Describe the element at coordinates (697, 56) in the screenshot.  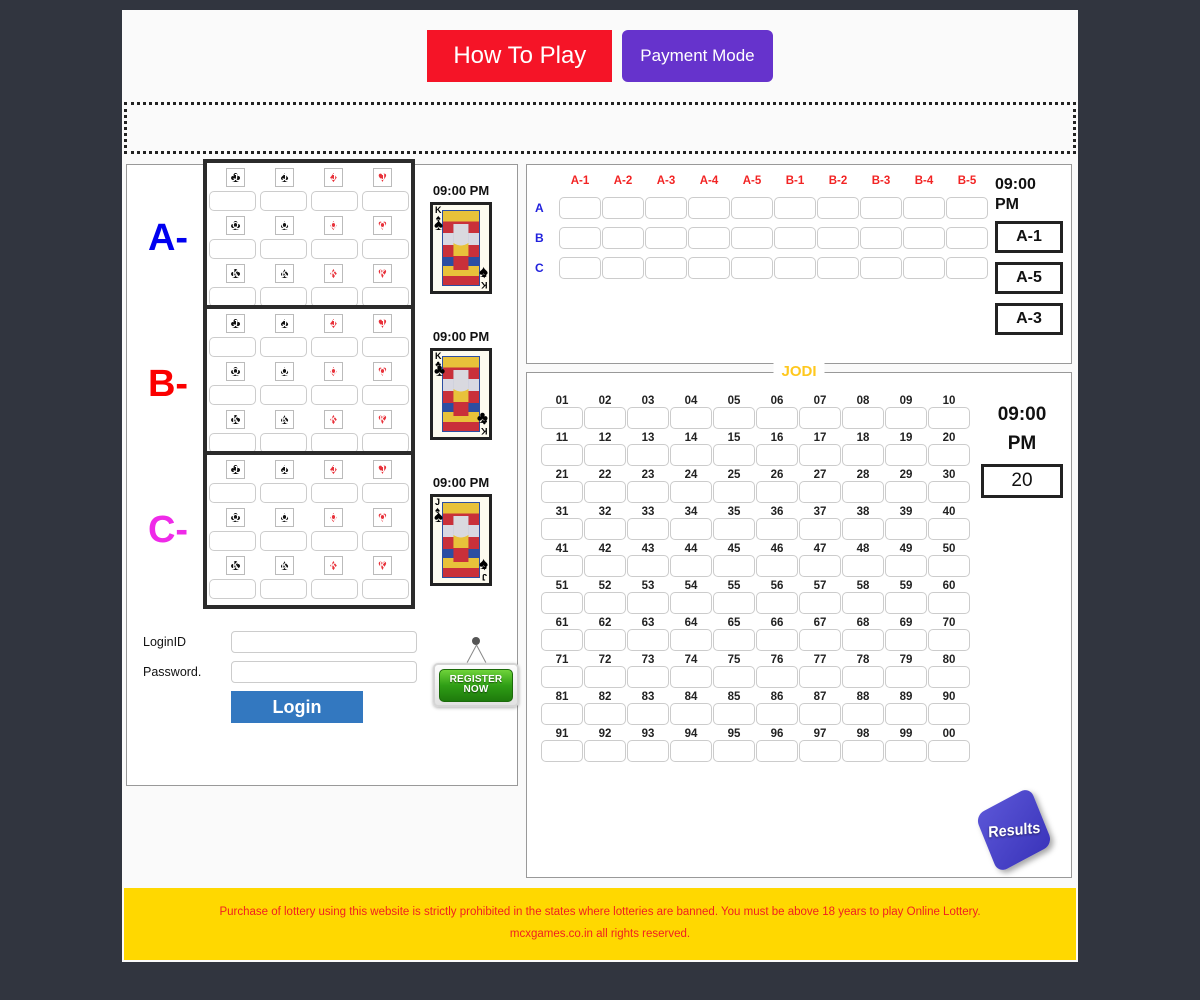
I see `payment-mode-button: Payment Mode` at that location.